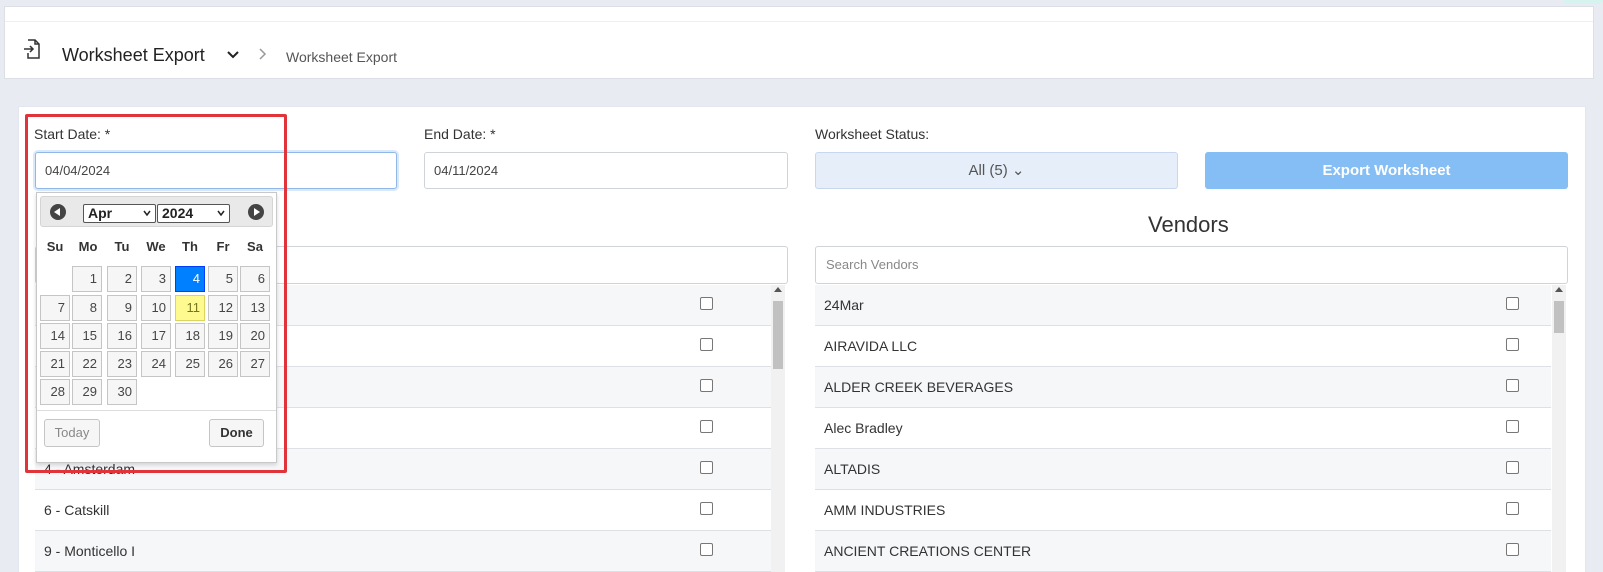 Image resolution: width=1603 pixels, height=572 pixels. Describe the element at coordinates (1583, 2) in the screenshot. I see `corner-decoration` at that location.